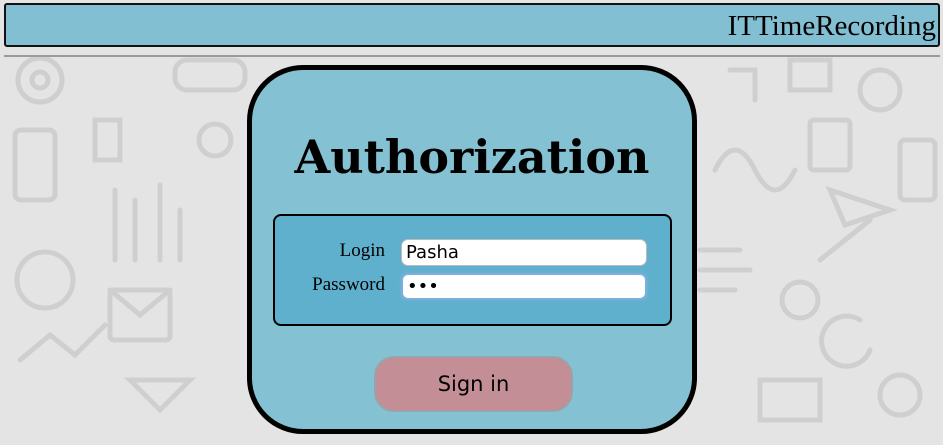 The width and height of the screenshot is (943, 445). Describe the element at coordinates (348, 284) in the screenshot. I see `password-label: Password` at that location.